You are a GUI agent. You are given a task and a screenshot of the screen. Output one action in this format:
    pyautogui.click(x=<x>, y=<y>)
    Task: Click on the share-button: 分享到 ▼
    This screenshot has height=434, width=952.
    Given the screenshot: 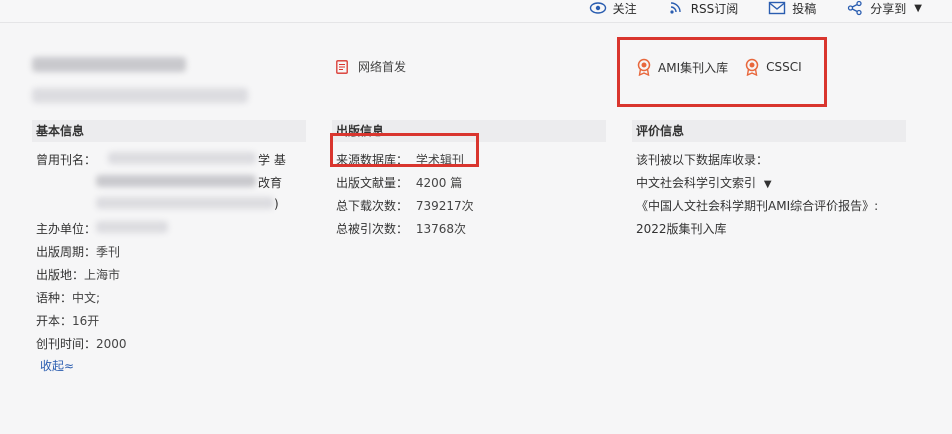 What is the action you would take?
    pyautogui.click(x=884, y=8)
    